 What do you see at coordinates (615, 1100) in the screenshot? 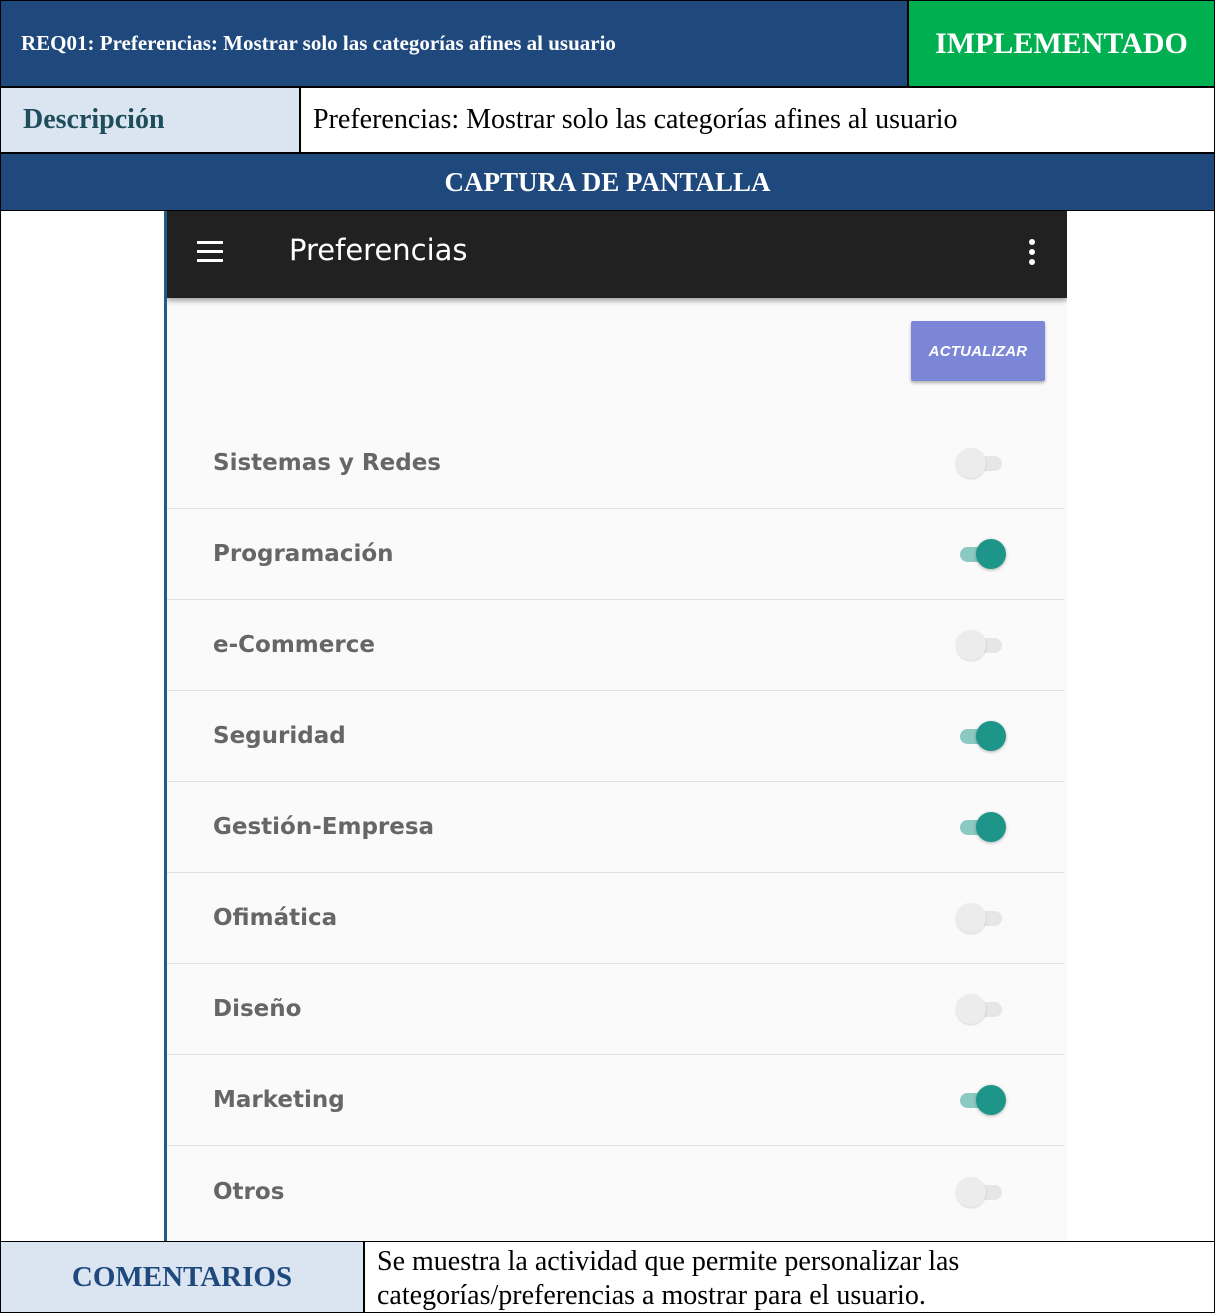
I see `preference-row: Marketing` at bounding box center [615, 1100].